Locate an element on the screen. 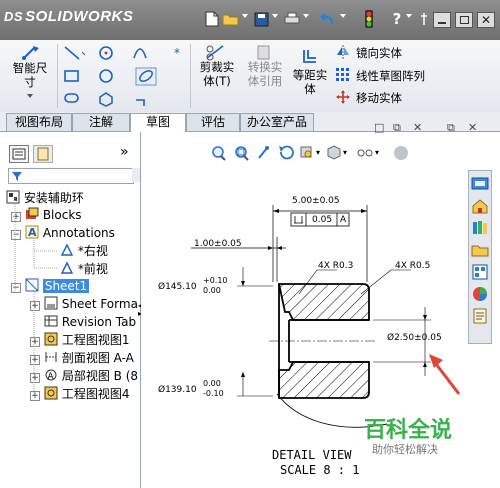 This screenshot has height=488, width=500. tree-filter-input is located at coordinates (71, 176).